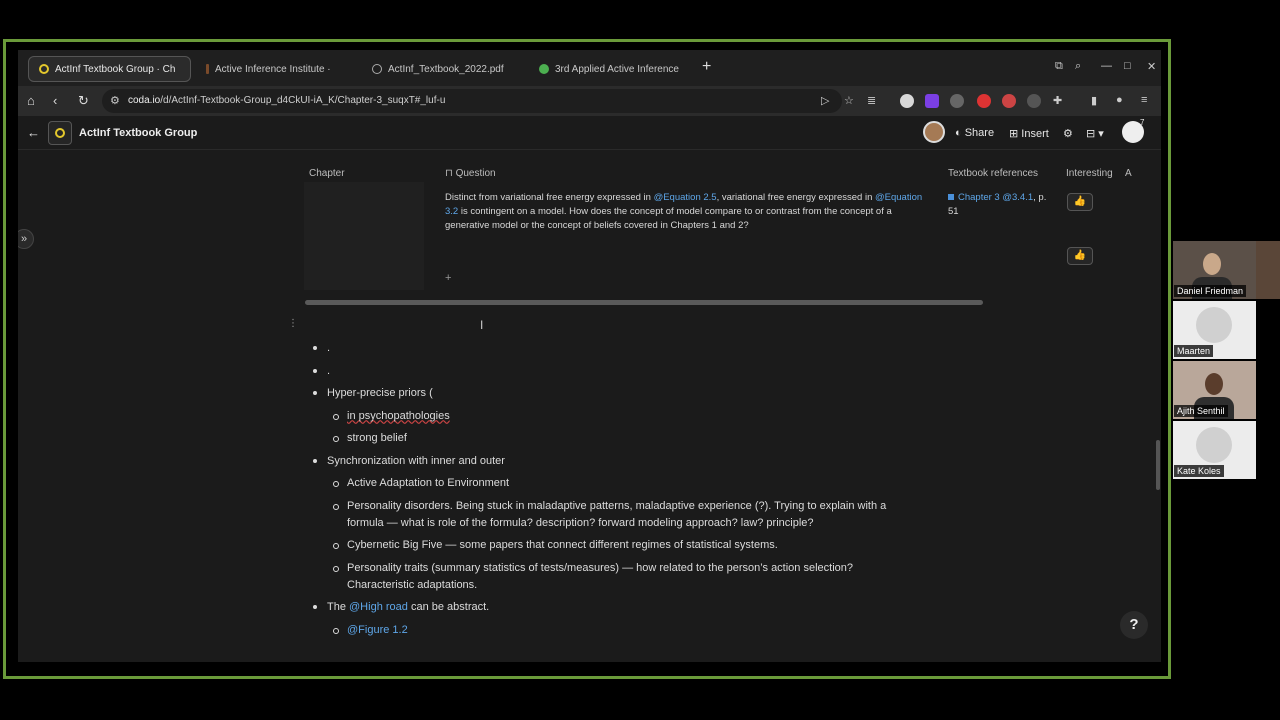 This screenshot has height=720, width=1280. I want to click on site-info-icon: ⚙, so click(115, 100).